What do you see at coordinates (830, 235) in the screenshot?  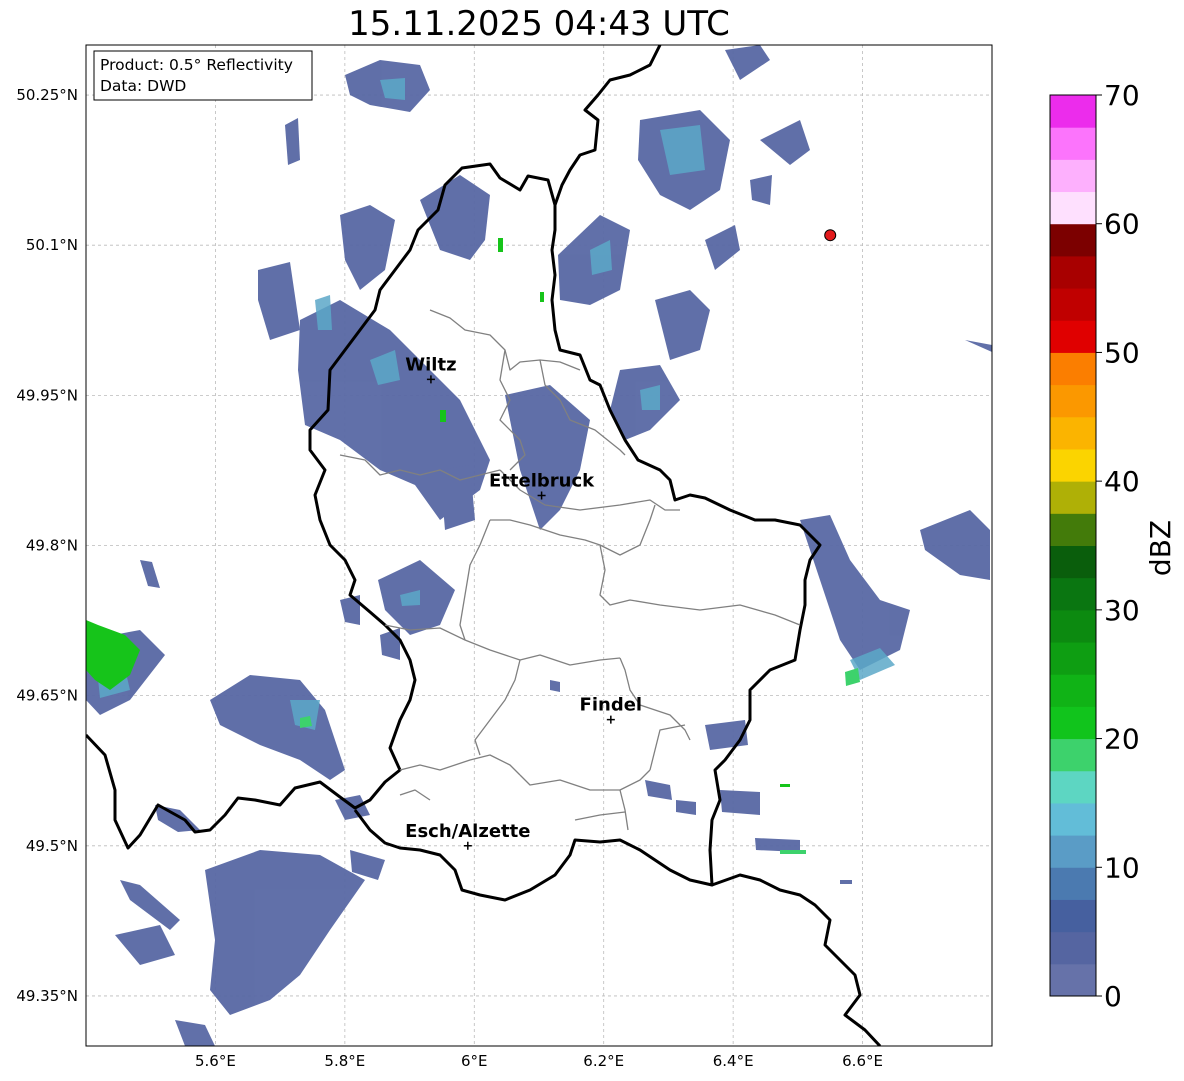 I see `location-marker` at bounding box center [830, 235].